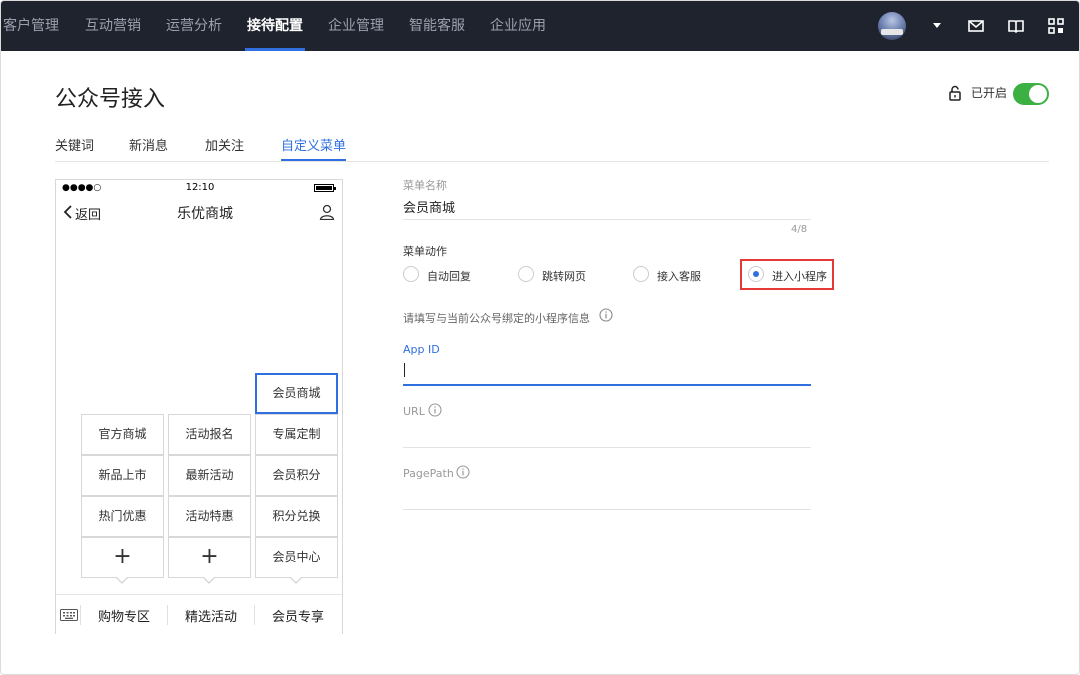  I want to click on page-title: 公众号接入, so click(110, 99).